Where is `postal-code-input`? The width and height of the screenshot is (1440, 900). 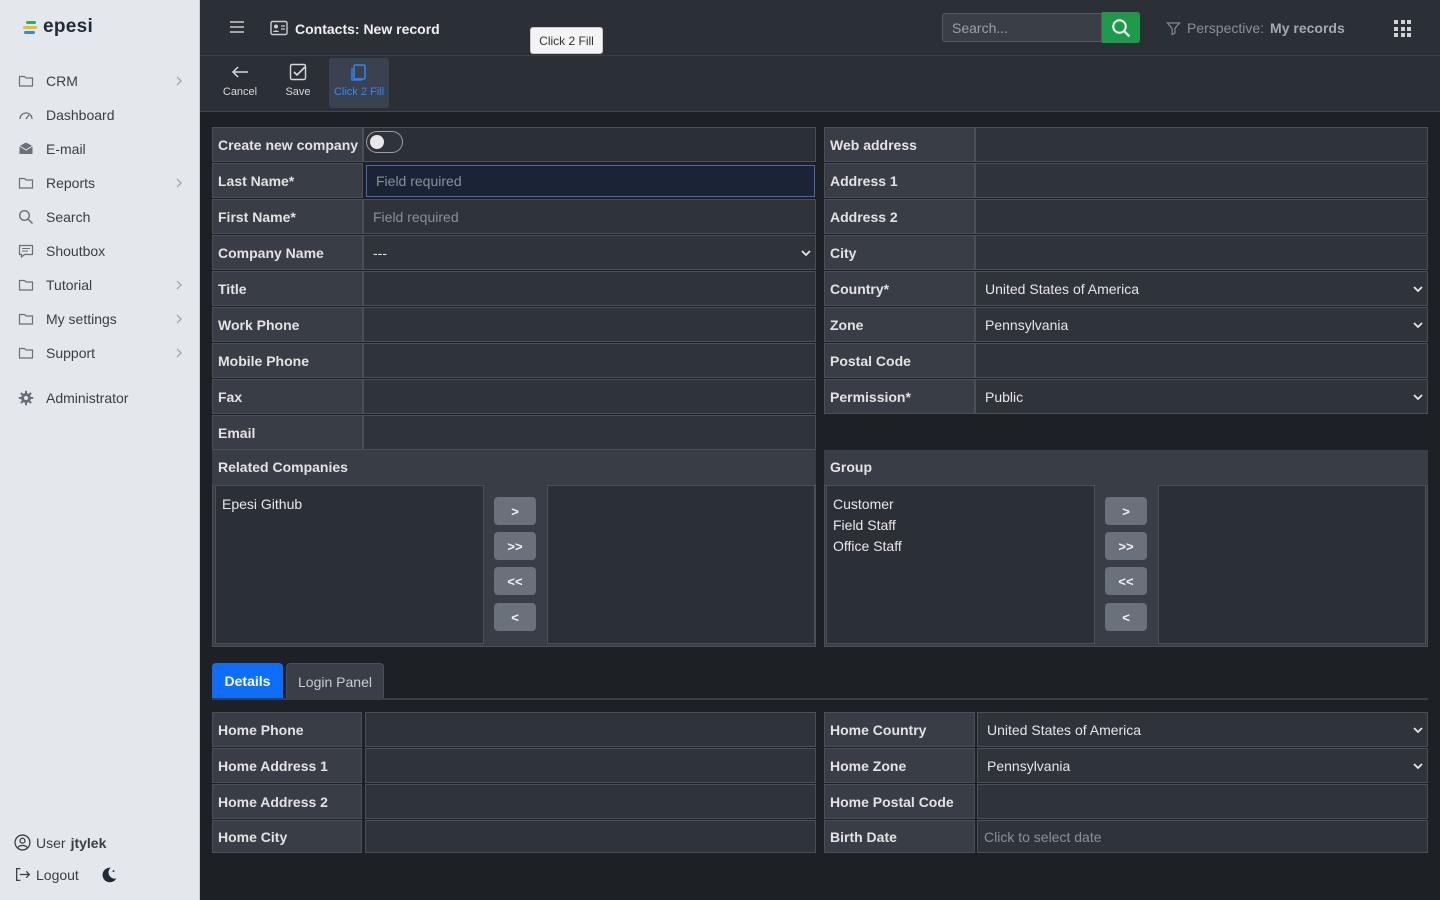
postal-code-input is located at coordinates (1201, 360).